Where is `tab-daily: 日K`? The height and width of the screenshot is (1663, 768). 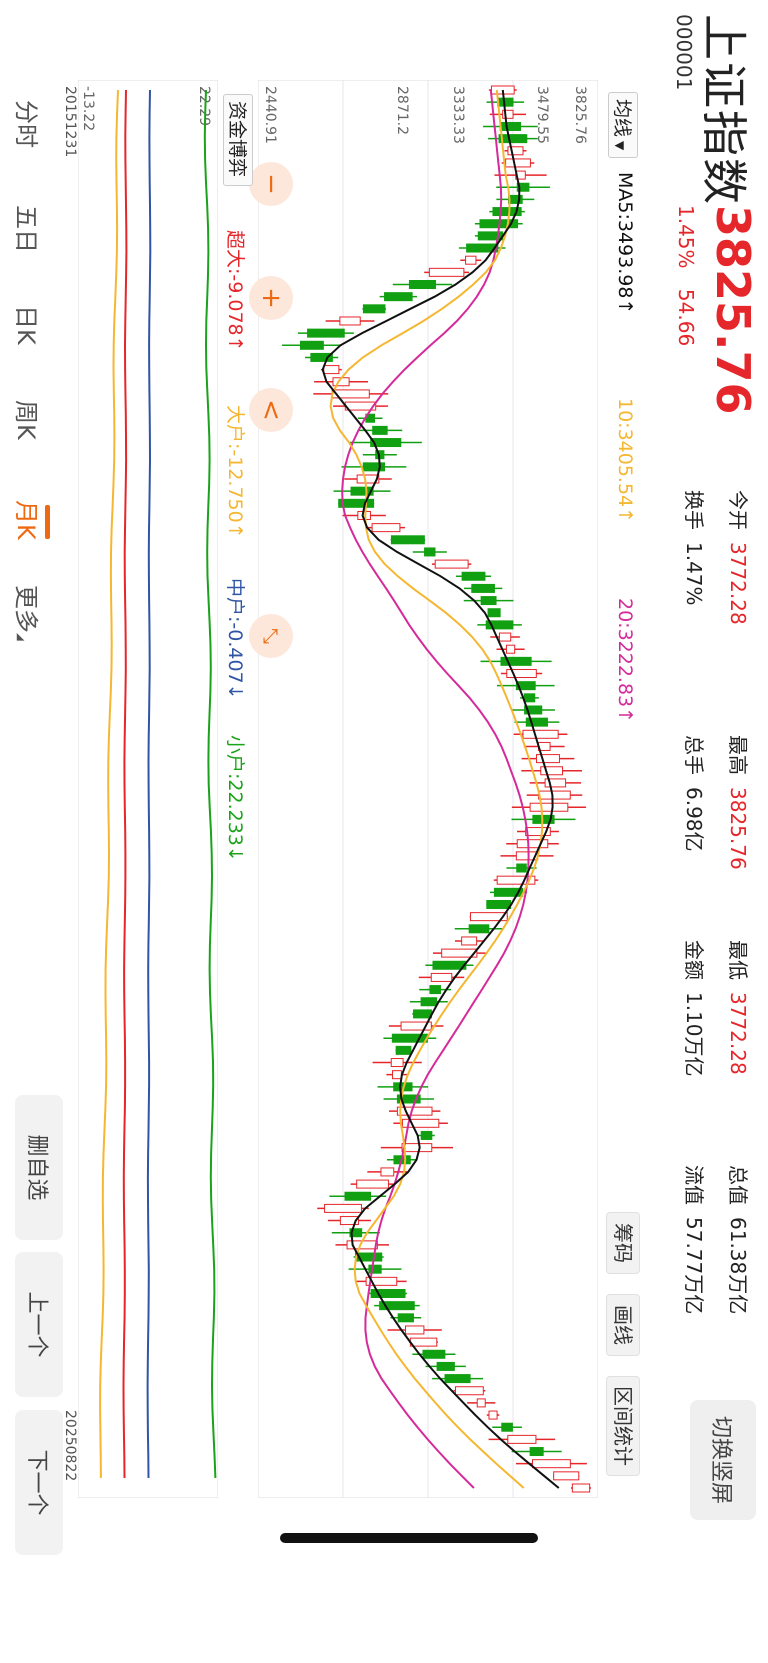
tab-daily: 日K is located at coordinates (28, 325).